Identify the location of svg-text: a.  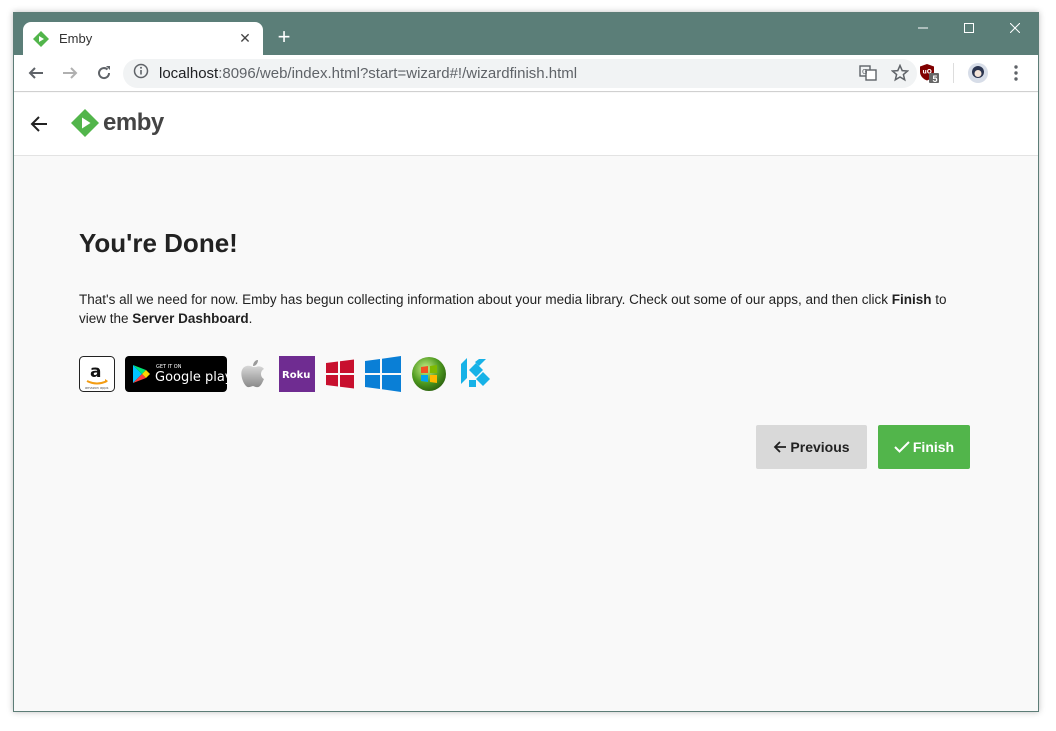
(95, 372).